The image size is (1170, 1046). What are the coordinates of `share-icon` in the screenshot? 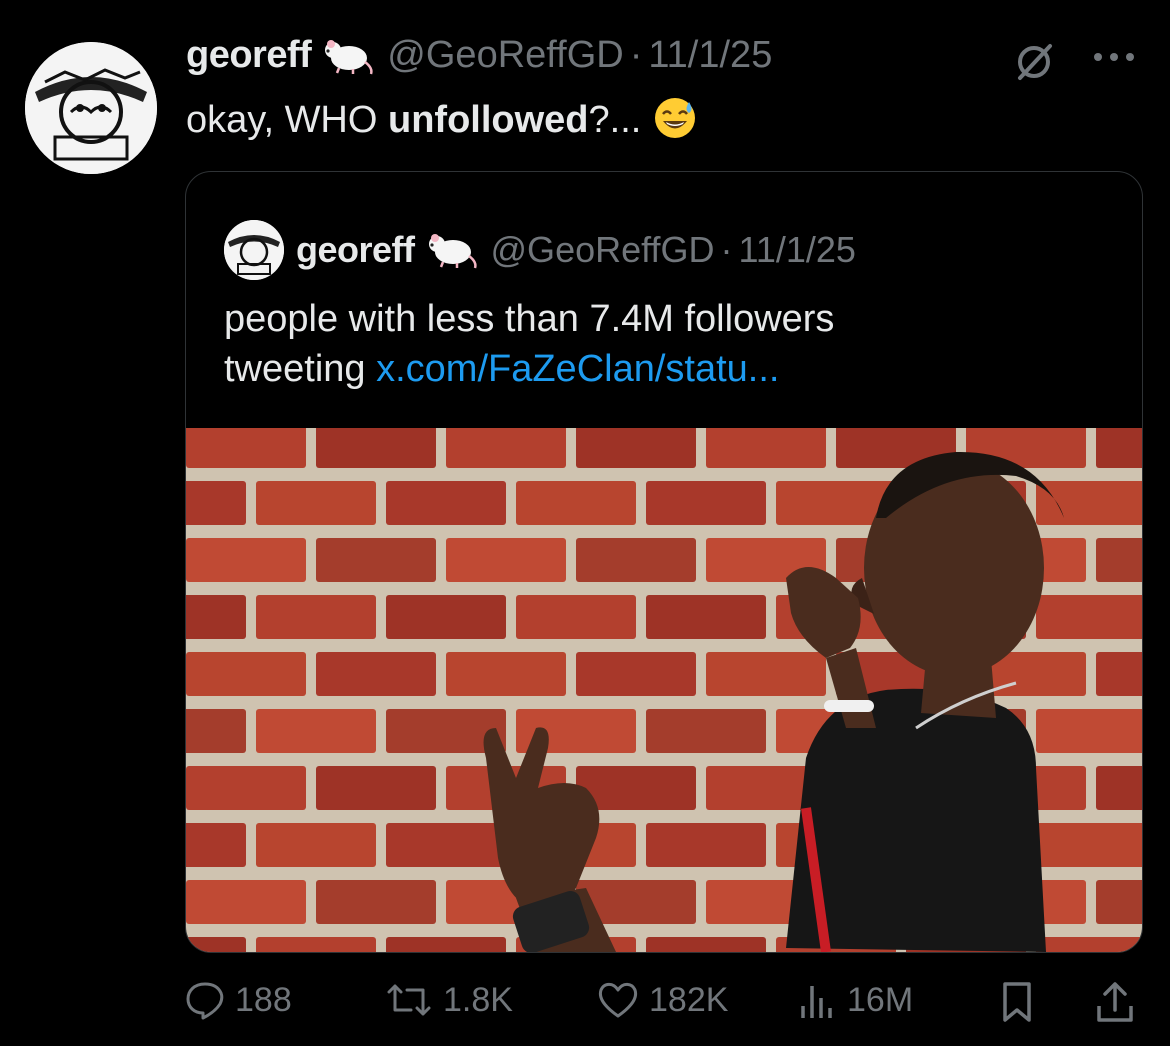 It's located at (1115, 1002).